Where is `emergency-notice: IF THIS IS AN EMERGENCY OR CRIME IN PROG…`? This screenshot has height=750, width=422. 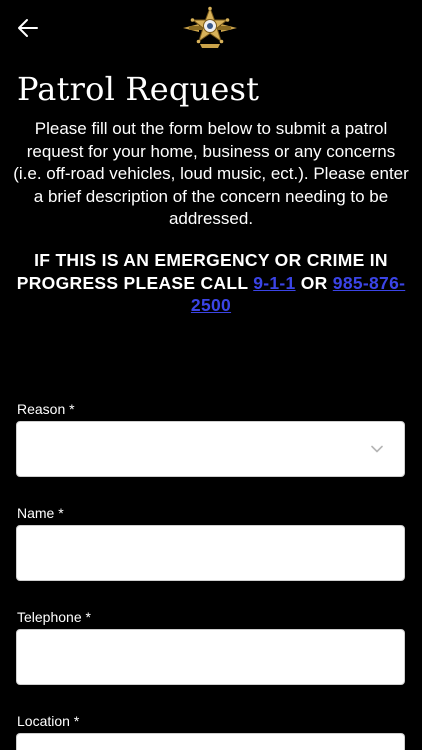 emergency-notice: IF THIS IS AN EMERGENCY OR CRIME IN PROG… is located at coordinates (211, 283).